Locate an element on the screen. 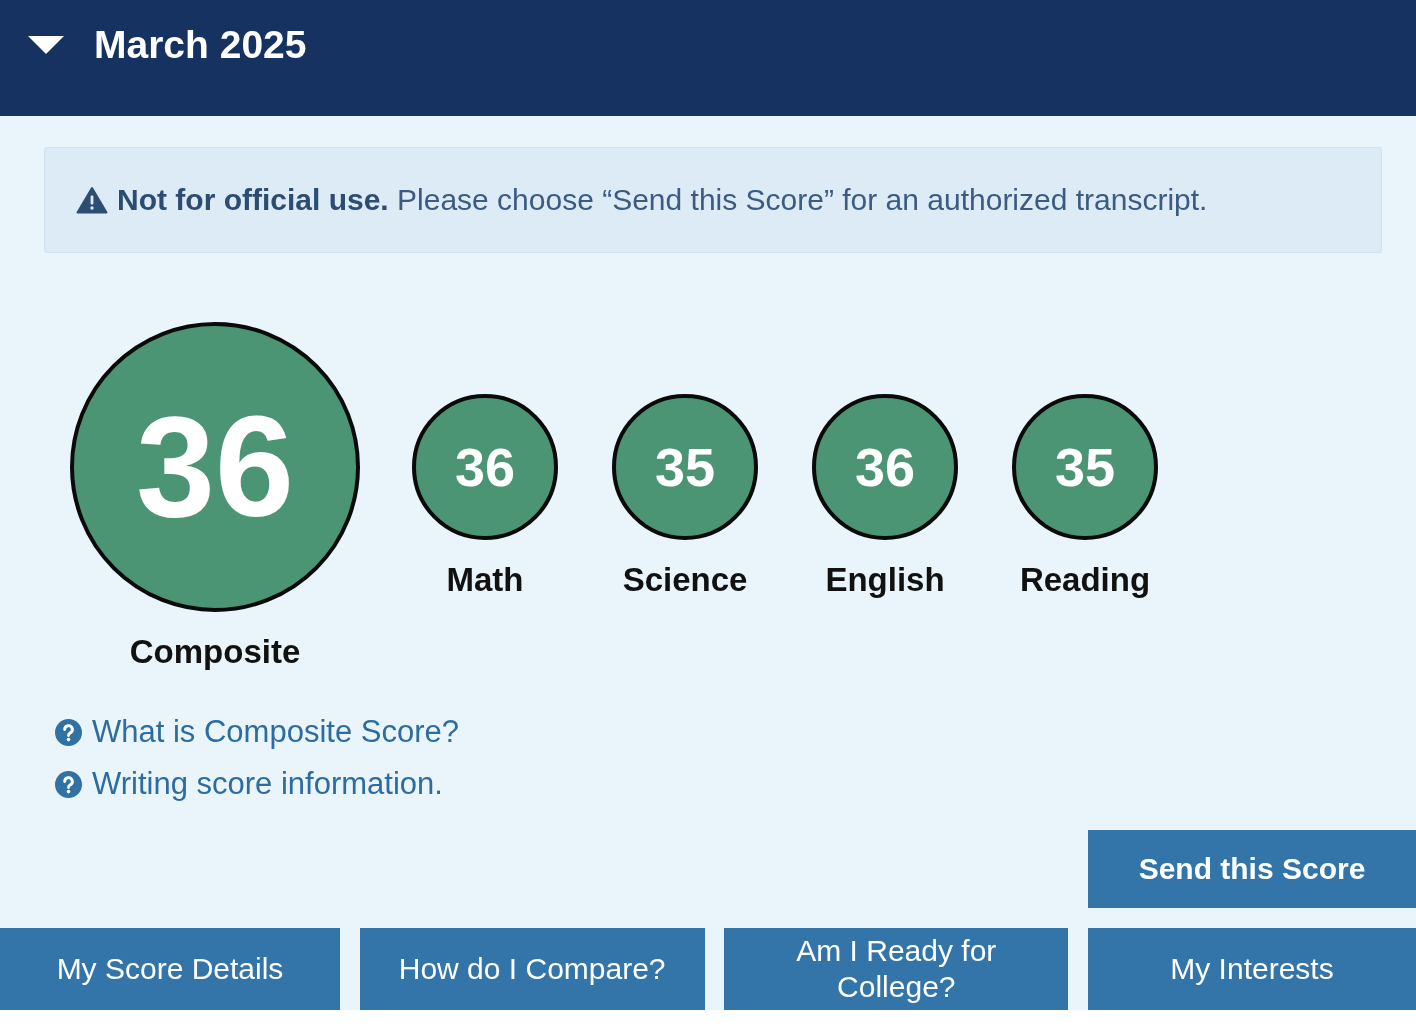 The image size is (1416, 1026). notice-text: Not for official use. Please choose “Send this Score” for an authorized transcript. is located at coordinates (662, 200).